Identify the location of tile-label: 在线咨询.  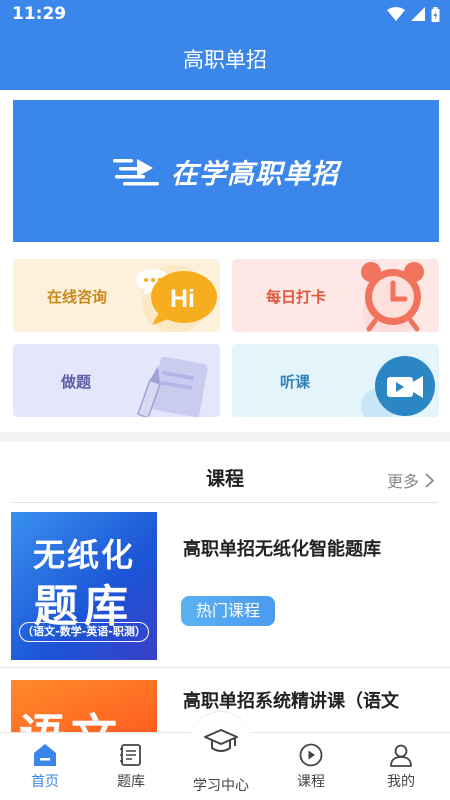
(77, 297).